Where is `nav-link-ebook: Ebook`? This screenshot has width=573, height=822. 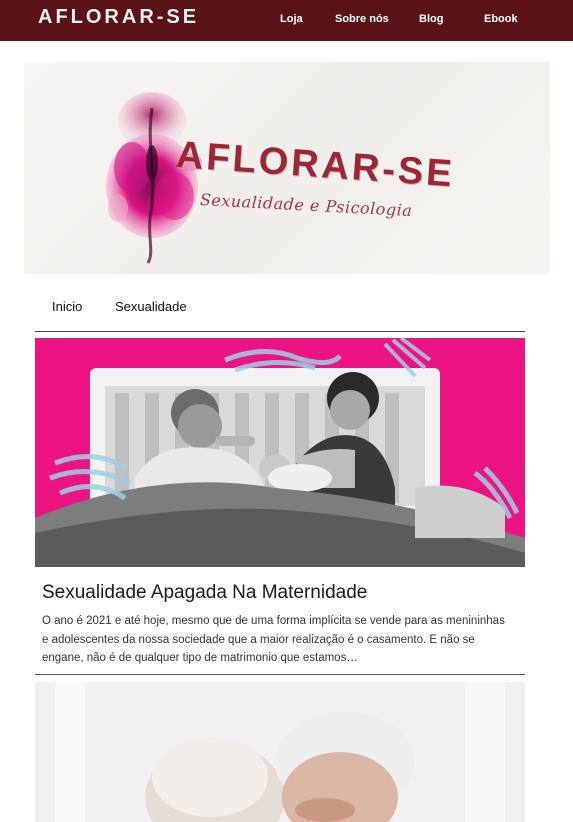 nav-link-ebook: Ebook is located at coordinates (501, 19).